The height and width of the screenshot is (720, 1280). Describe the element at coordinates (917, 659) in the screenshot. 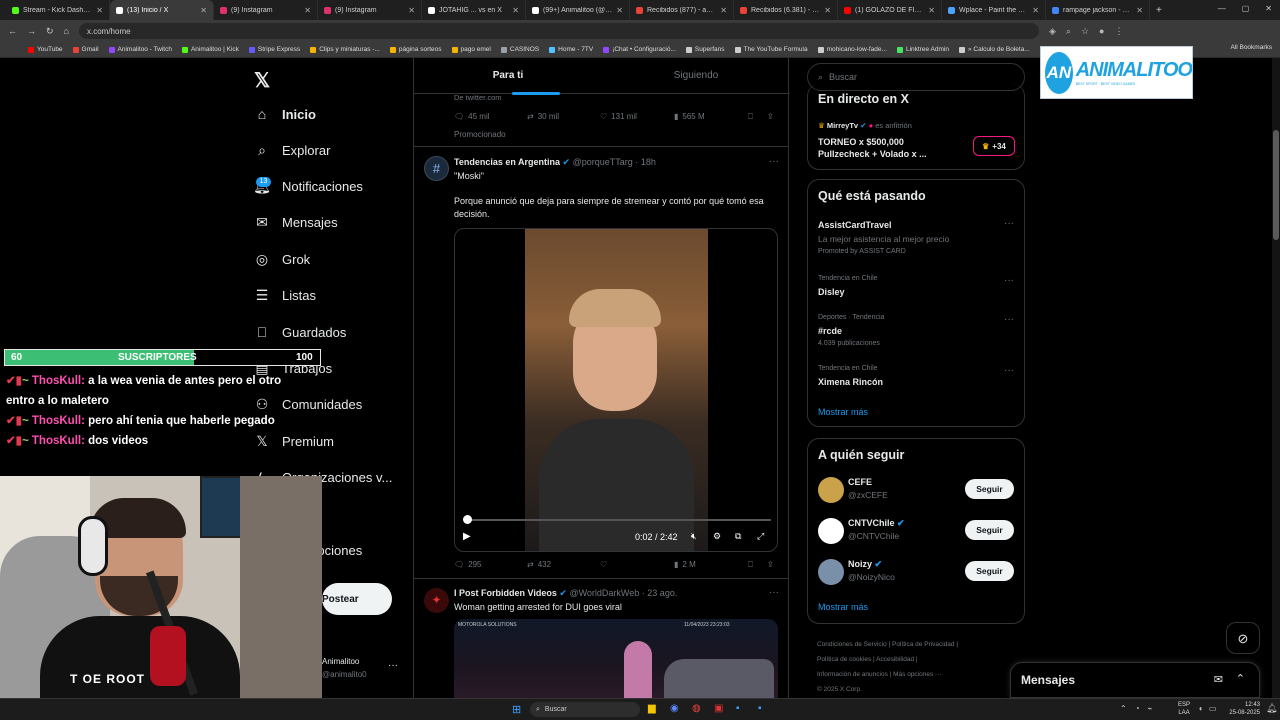

I see `footer-line: Política de cookies | Accesibilidad |` at that location.